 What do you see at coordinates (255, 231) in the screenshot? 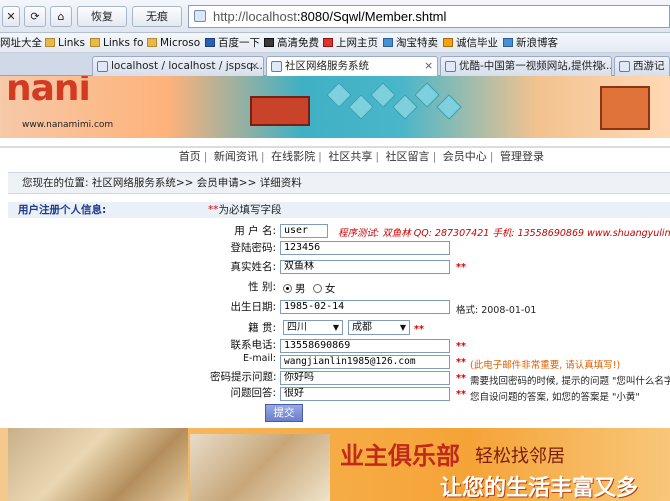
I see `username-label: 用 户 名:` at bounding box center [255, 231].